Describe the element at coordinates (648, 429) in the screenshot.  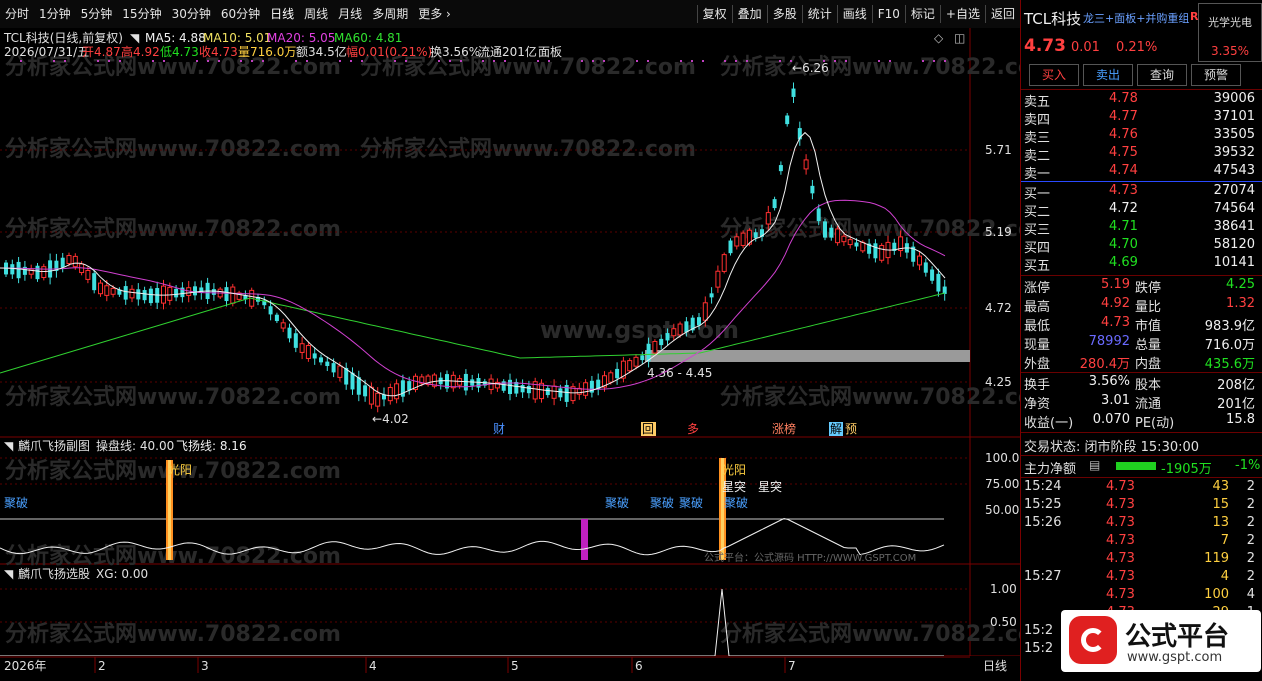
I see `event-label: 回` at that location.